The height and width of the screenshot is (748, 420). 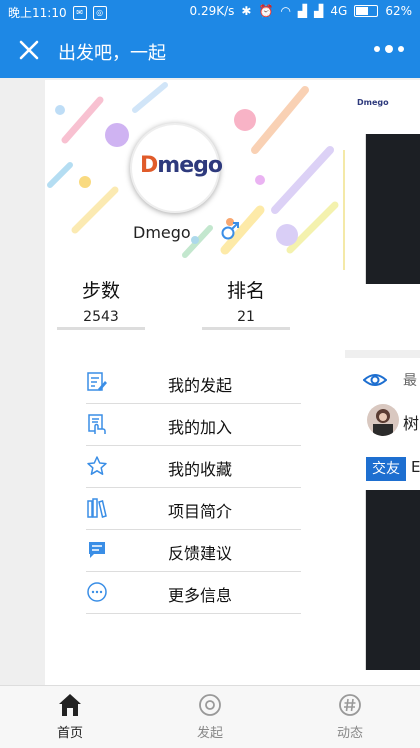 I want to click on hashtag-icon, so click(x=350, y=705).